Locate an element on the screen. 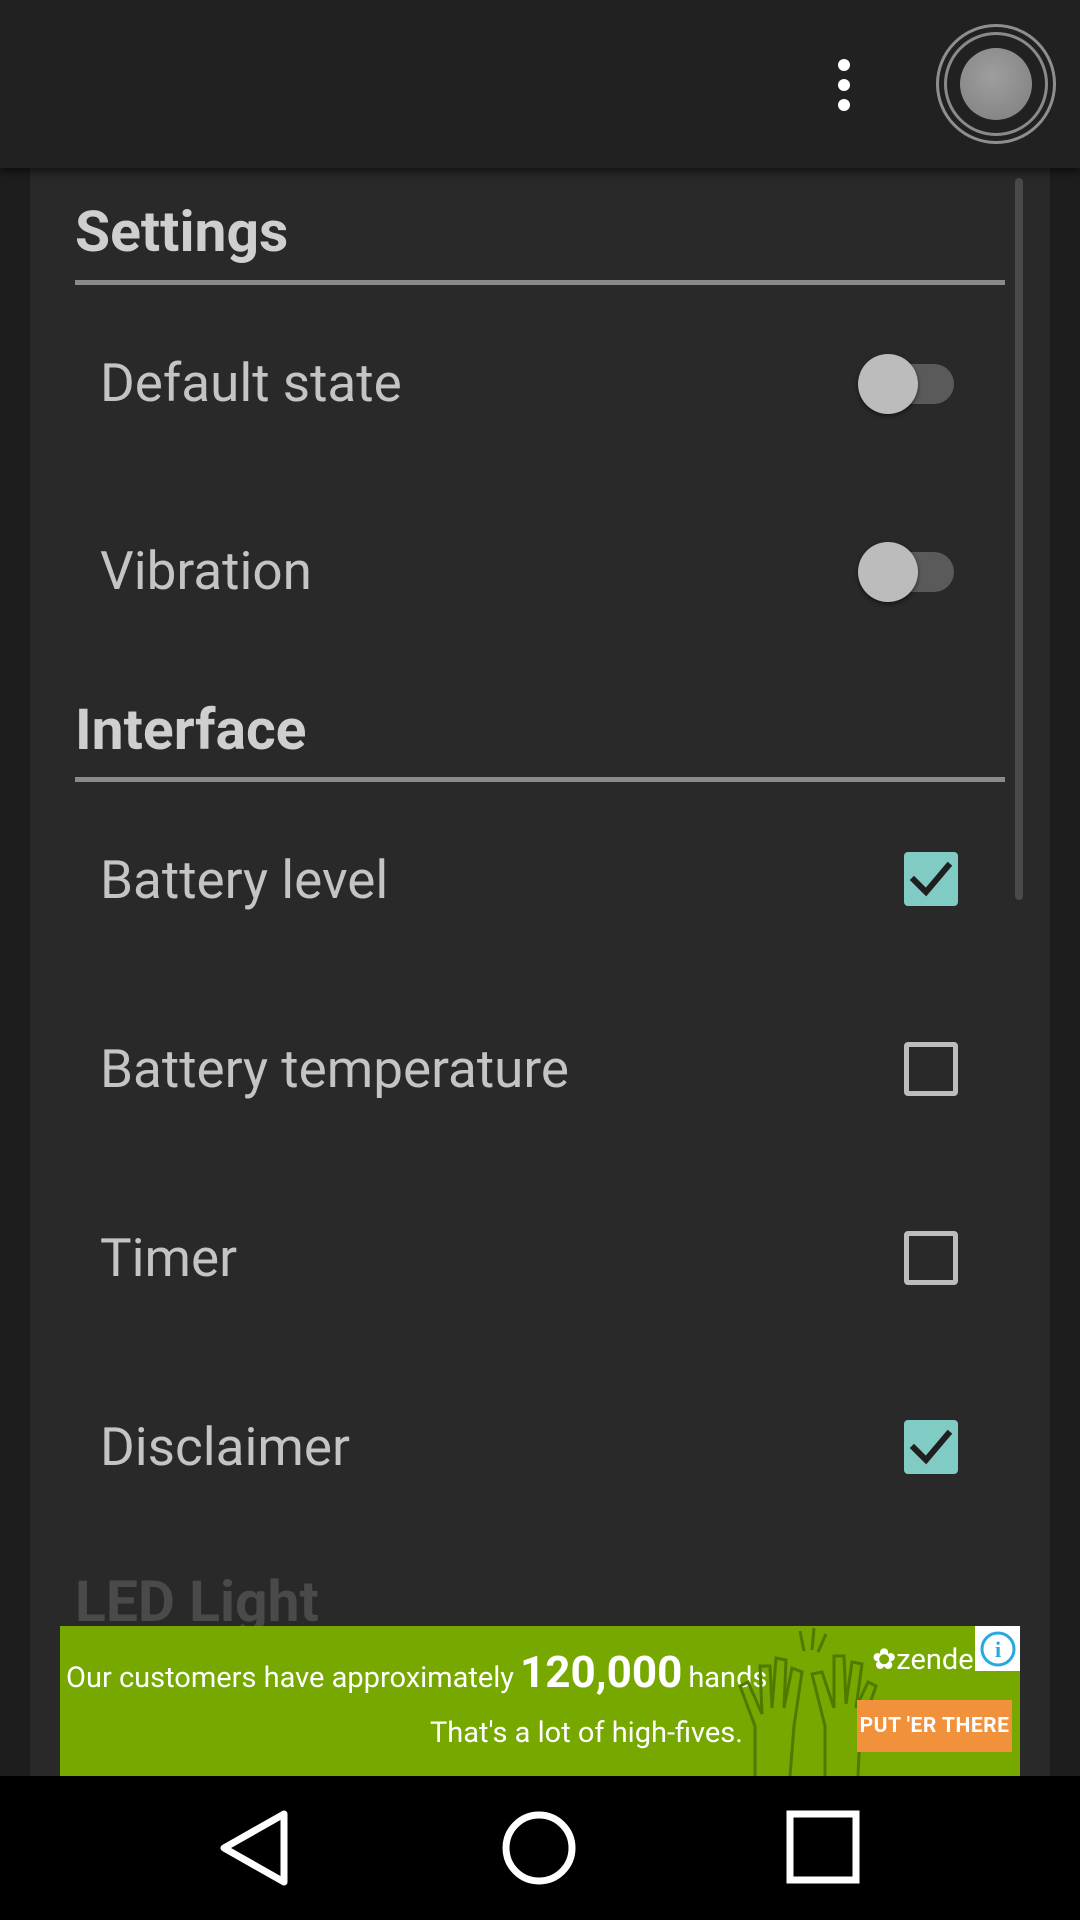 The height and width of the screenshot is (1920, 1080). ad-subline: That's a lot of high-fives. is located at coordinates (586, 1733).